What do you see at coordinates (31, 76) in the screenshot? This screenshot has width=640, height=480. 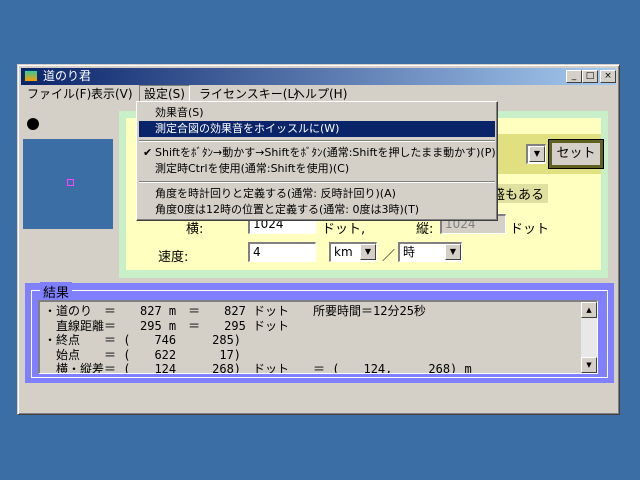 I see `app-icon` at bounding box center [31, 76].